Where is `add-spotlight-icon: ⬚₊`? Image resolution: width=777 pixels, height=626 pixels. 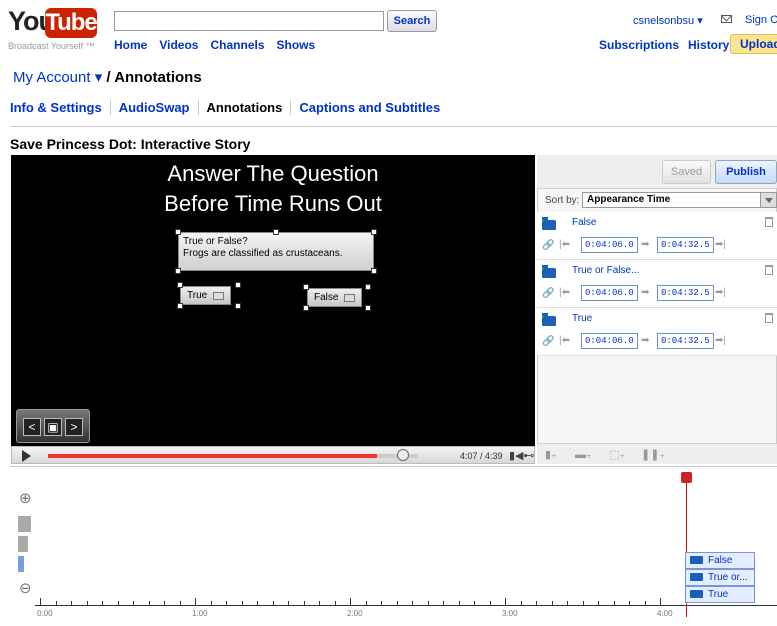
add-spotlight-icon: ⬚₊ is located at coordinates (617, 454).